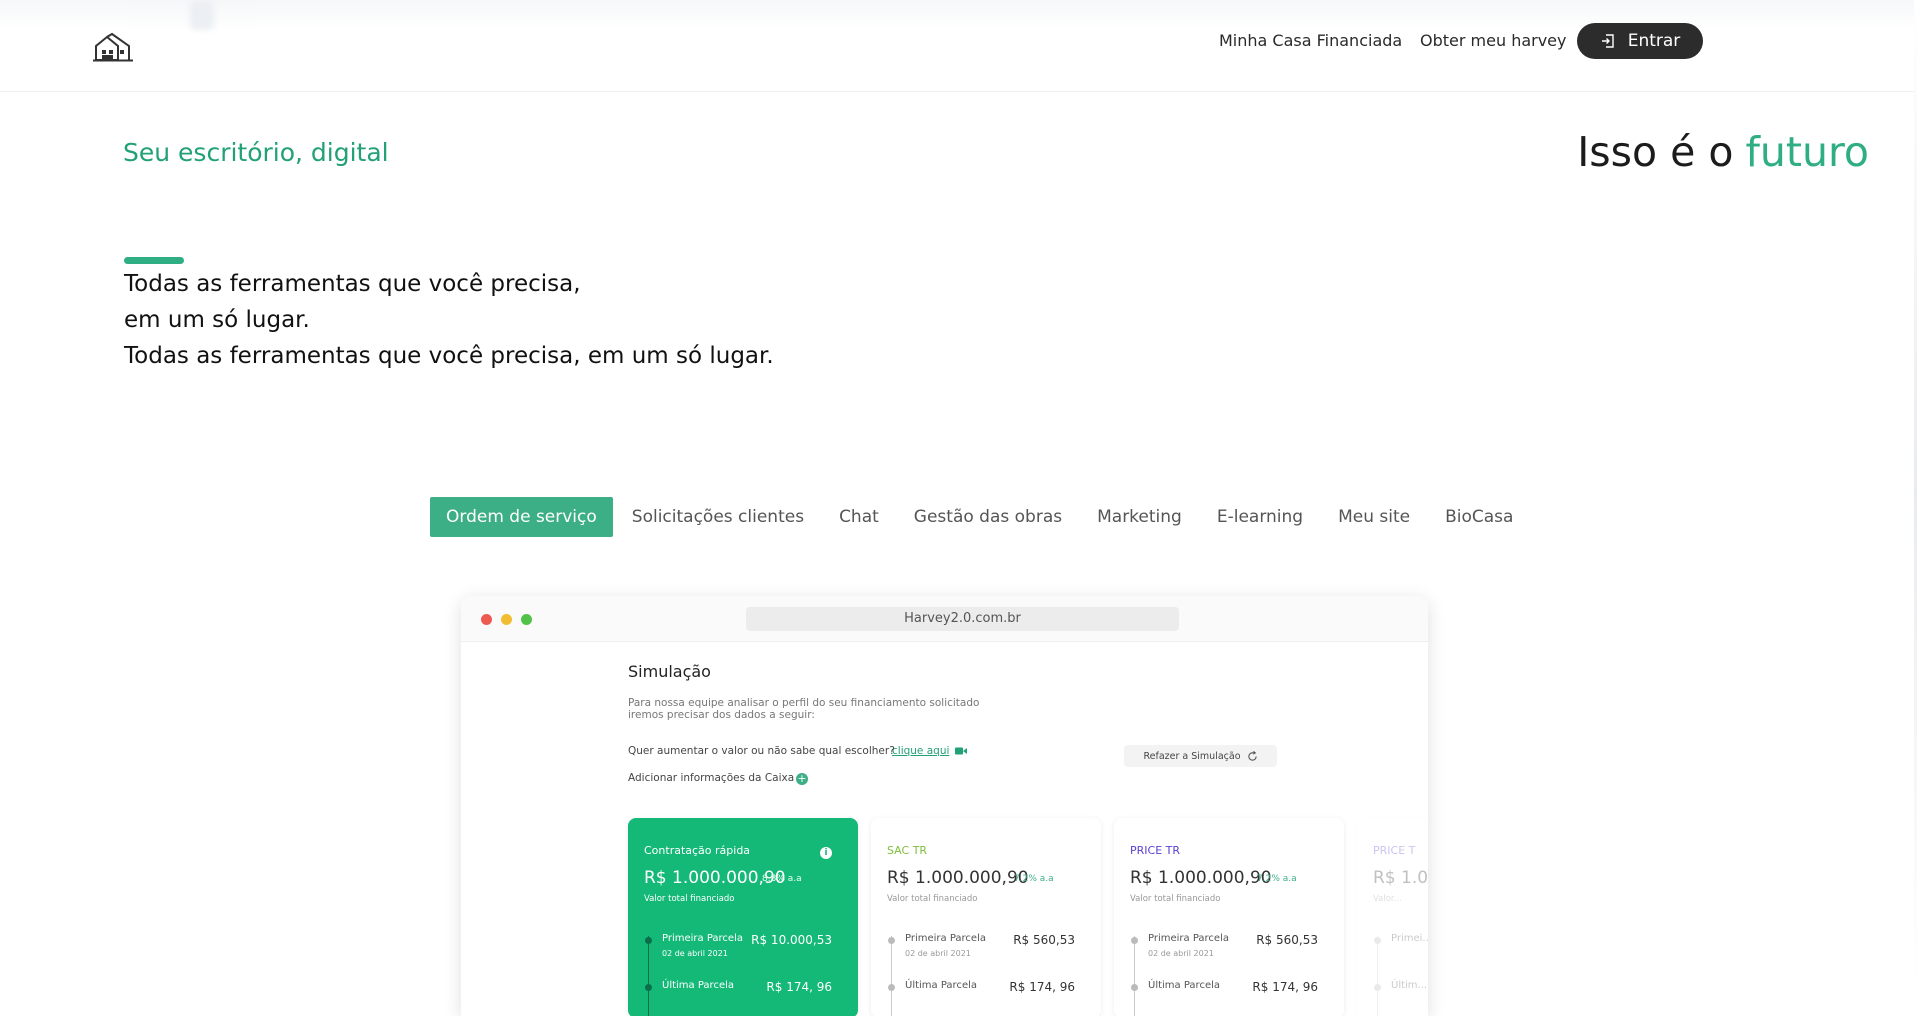  Describe the element at coordinates (1655, 152) in the screenshot. I see `hero-title-prefix: Isso é o` at that location.